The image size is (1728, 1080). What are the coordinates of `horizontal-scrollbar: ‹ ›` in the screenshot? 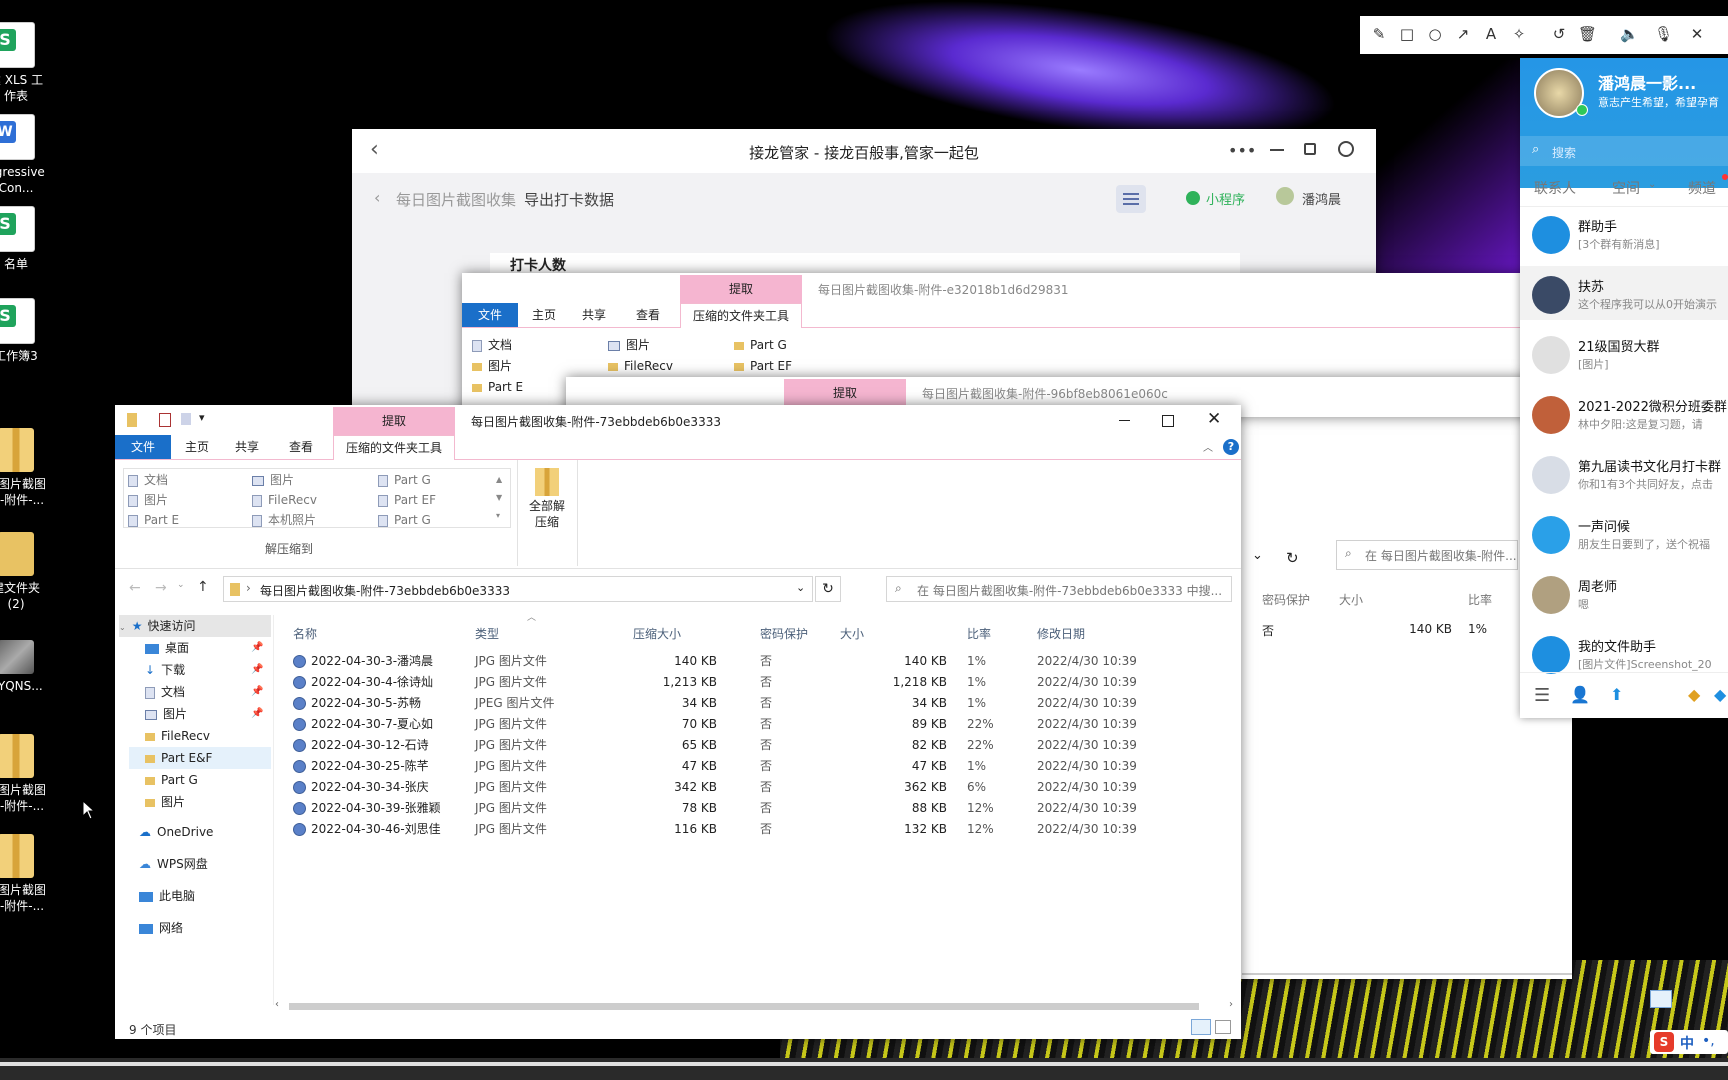 It's located at (758, 1006).